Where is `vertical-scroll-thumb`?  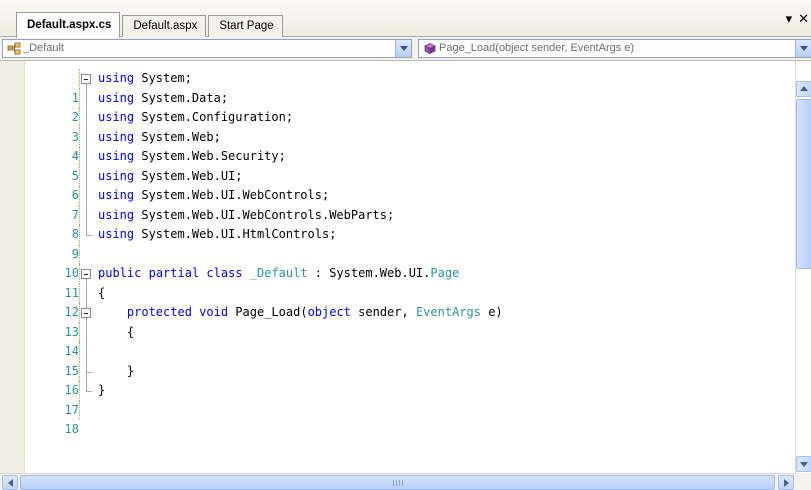 vertical-scroll-thumb is located at coordinates (803, 184).